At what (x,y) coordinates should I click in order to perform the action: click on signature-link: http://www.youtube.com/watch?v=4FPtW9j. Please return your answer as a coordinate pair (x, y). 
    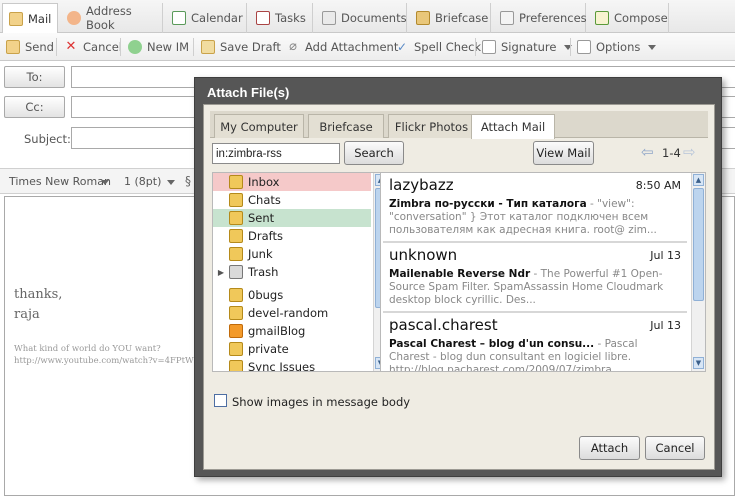
    Looking at the image, I should click on (108, 361).